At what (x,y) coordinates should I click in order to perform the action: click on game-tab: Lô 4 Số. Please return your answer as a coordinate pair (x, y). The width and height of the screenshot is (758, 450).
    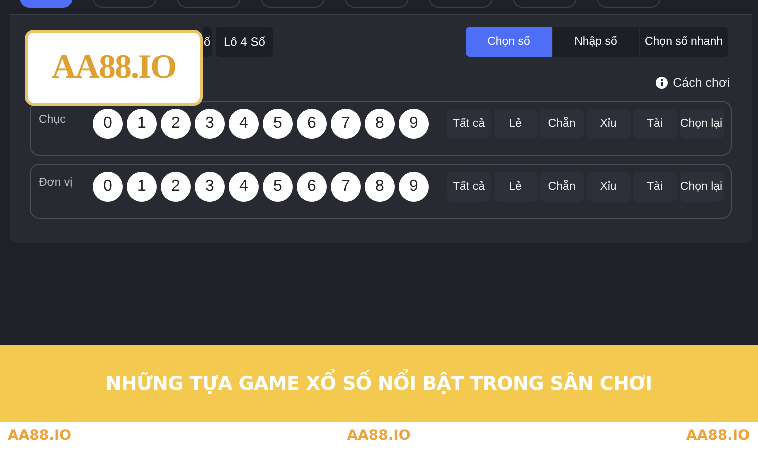
    Looking at the image, I should click on (245, 42).